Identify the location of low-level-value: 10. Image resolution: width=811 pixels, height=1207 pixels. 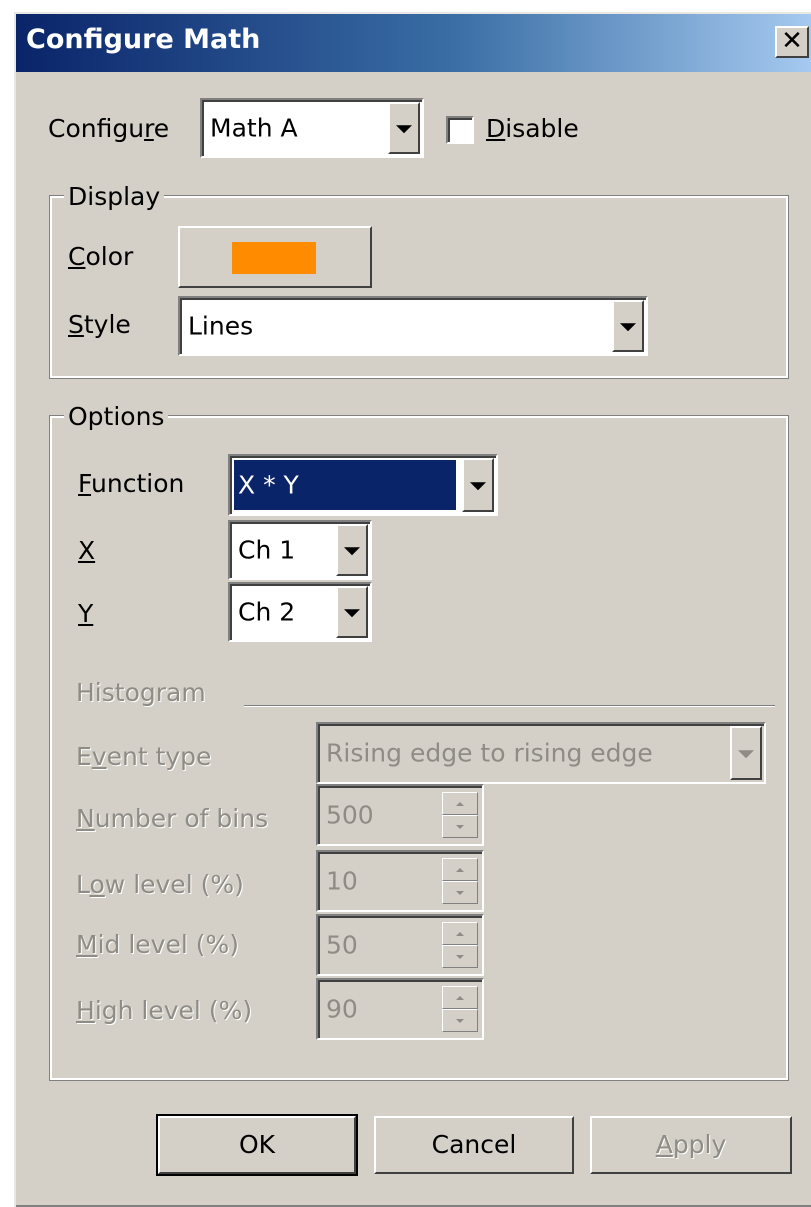
(342, 881).